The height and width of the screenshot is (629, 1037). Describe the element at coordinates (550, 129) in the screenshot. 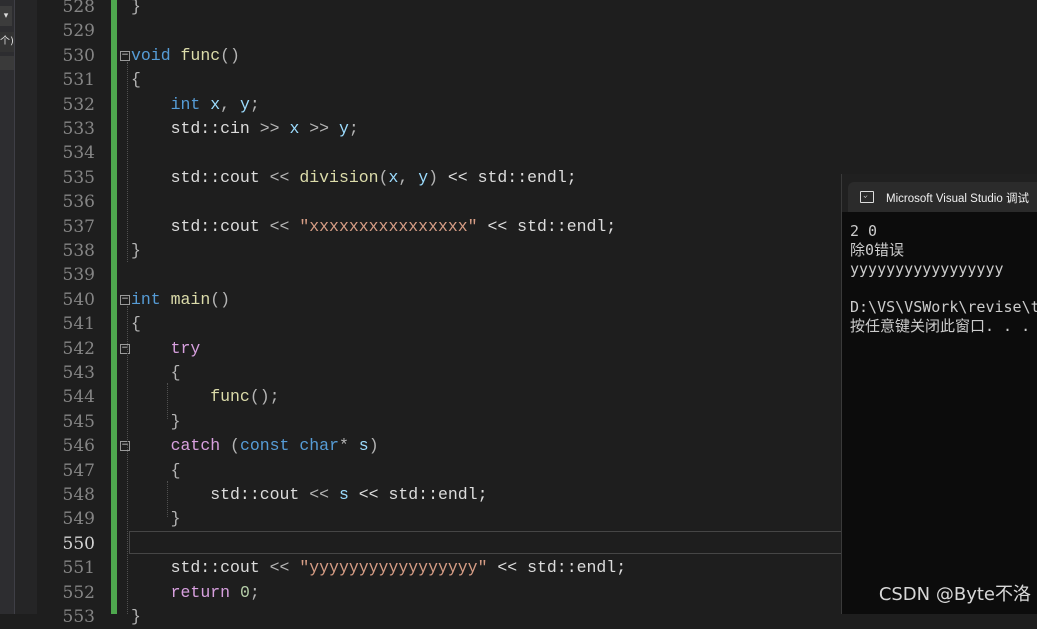

I see `code-line: 533 std::cin >> x >> y;` at that location.